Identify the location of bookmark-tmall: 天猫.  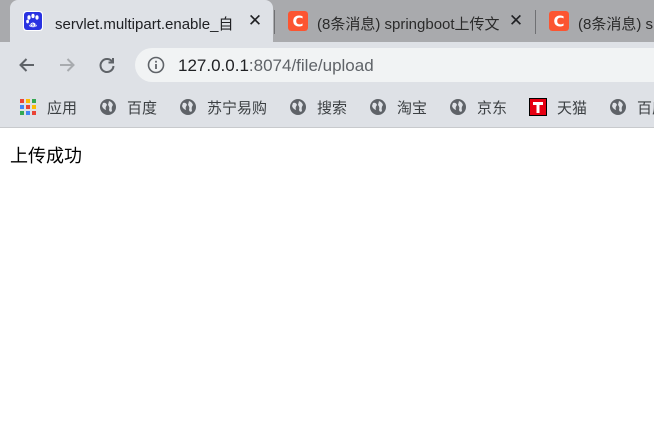
(558, 107).